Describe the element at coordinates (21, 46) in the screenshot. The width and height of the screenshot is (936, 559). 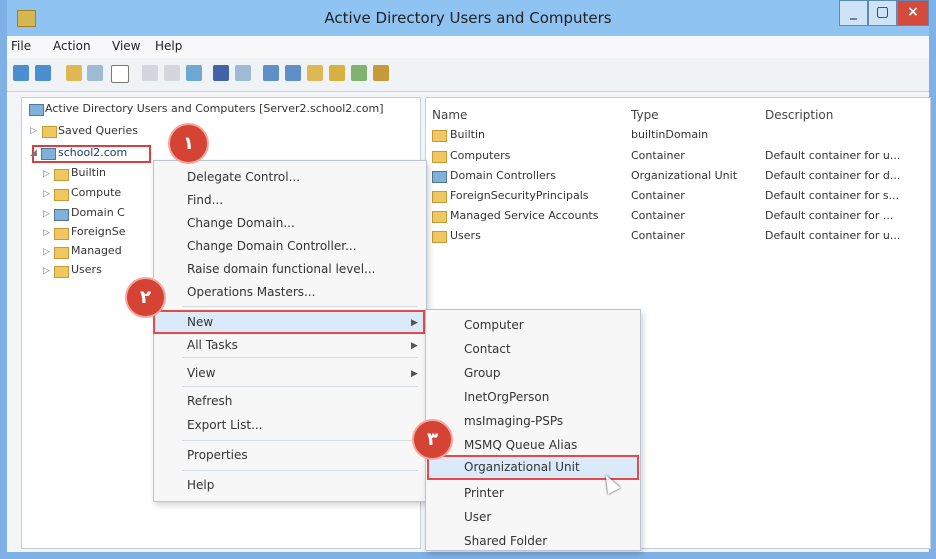
I see `menu-file: File` at that location.